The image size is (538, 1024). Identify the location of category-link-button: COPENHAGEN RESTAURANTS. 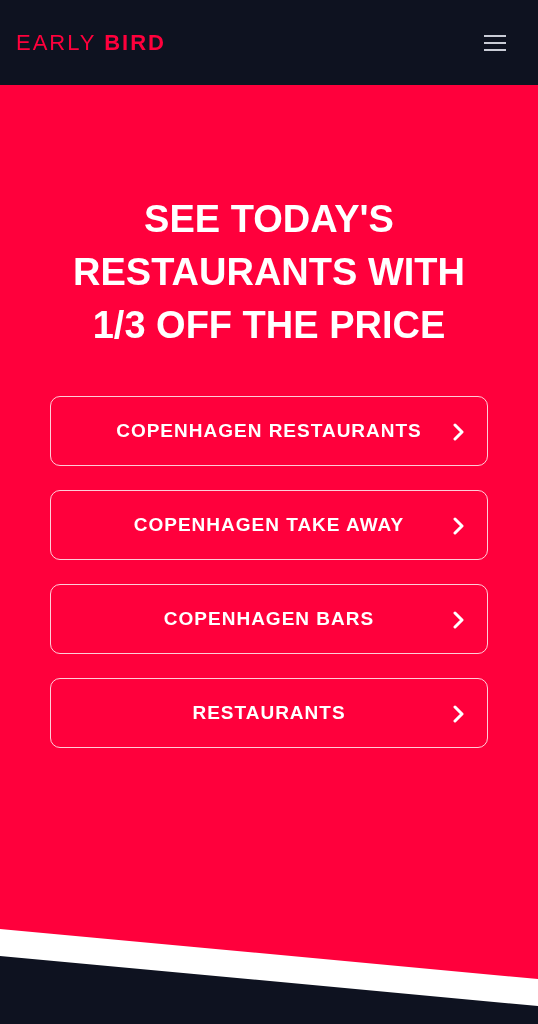
(269, 431).